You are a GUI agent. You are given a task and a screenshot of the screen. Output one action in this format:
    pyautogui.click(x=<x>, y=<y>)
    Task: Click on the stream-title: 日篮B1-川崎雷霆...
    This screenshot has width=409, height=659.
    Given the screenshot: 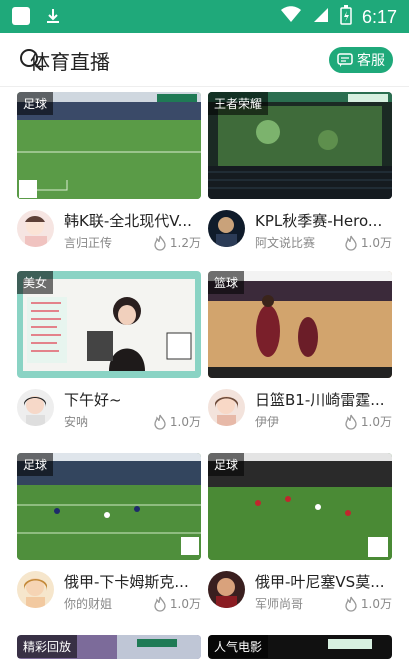 What is the action you would take?
    pyautogui.click(x=320, y=400)
    